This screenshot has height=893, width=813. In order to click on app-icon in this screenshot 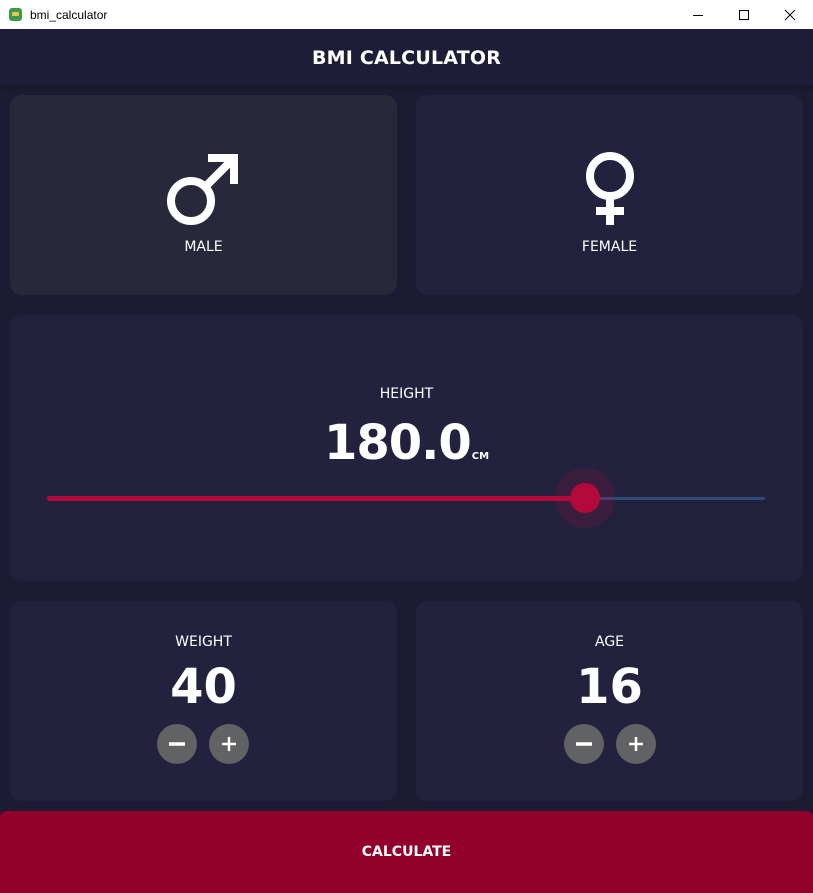, I will do `click(15, 14)`.